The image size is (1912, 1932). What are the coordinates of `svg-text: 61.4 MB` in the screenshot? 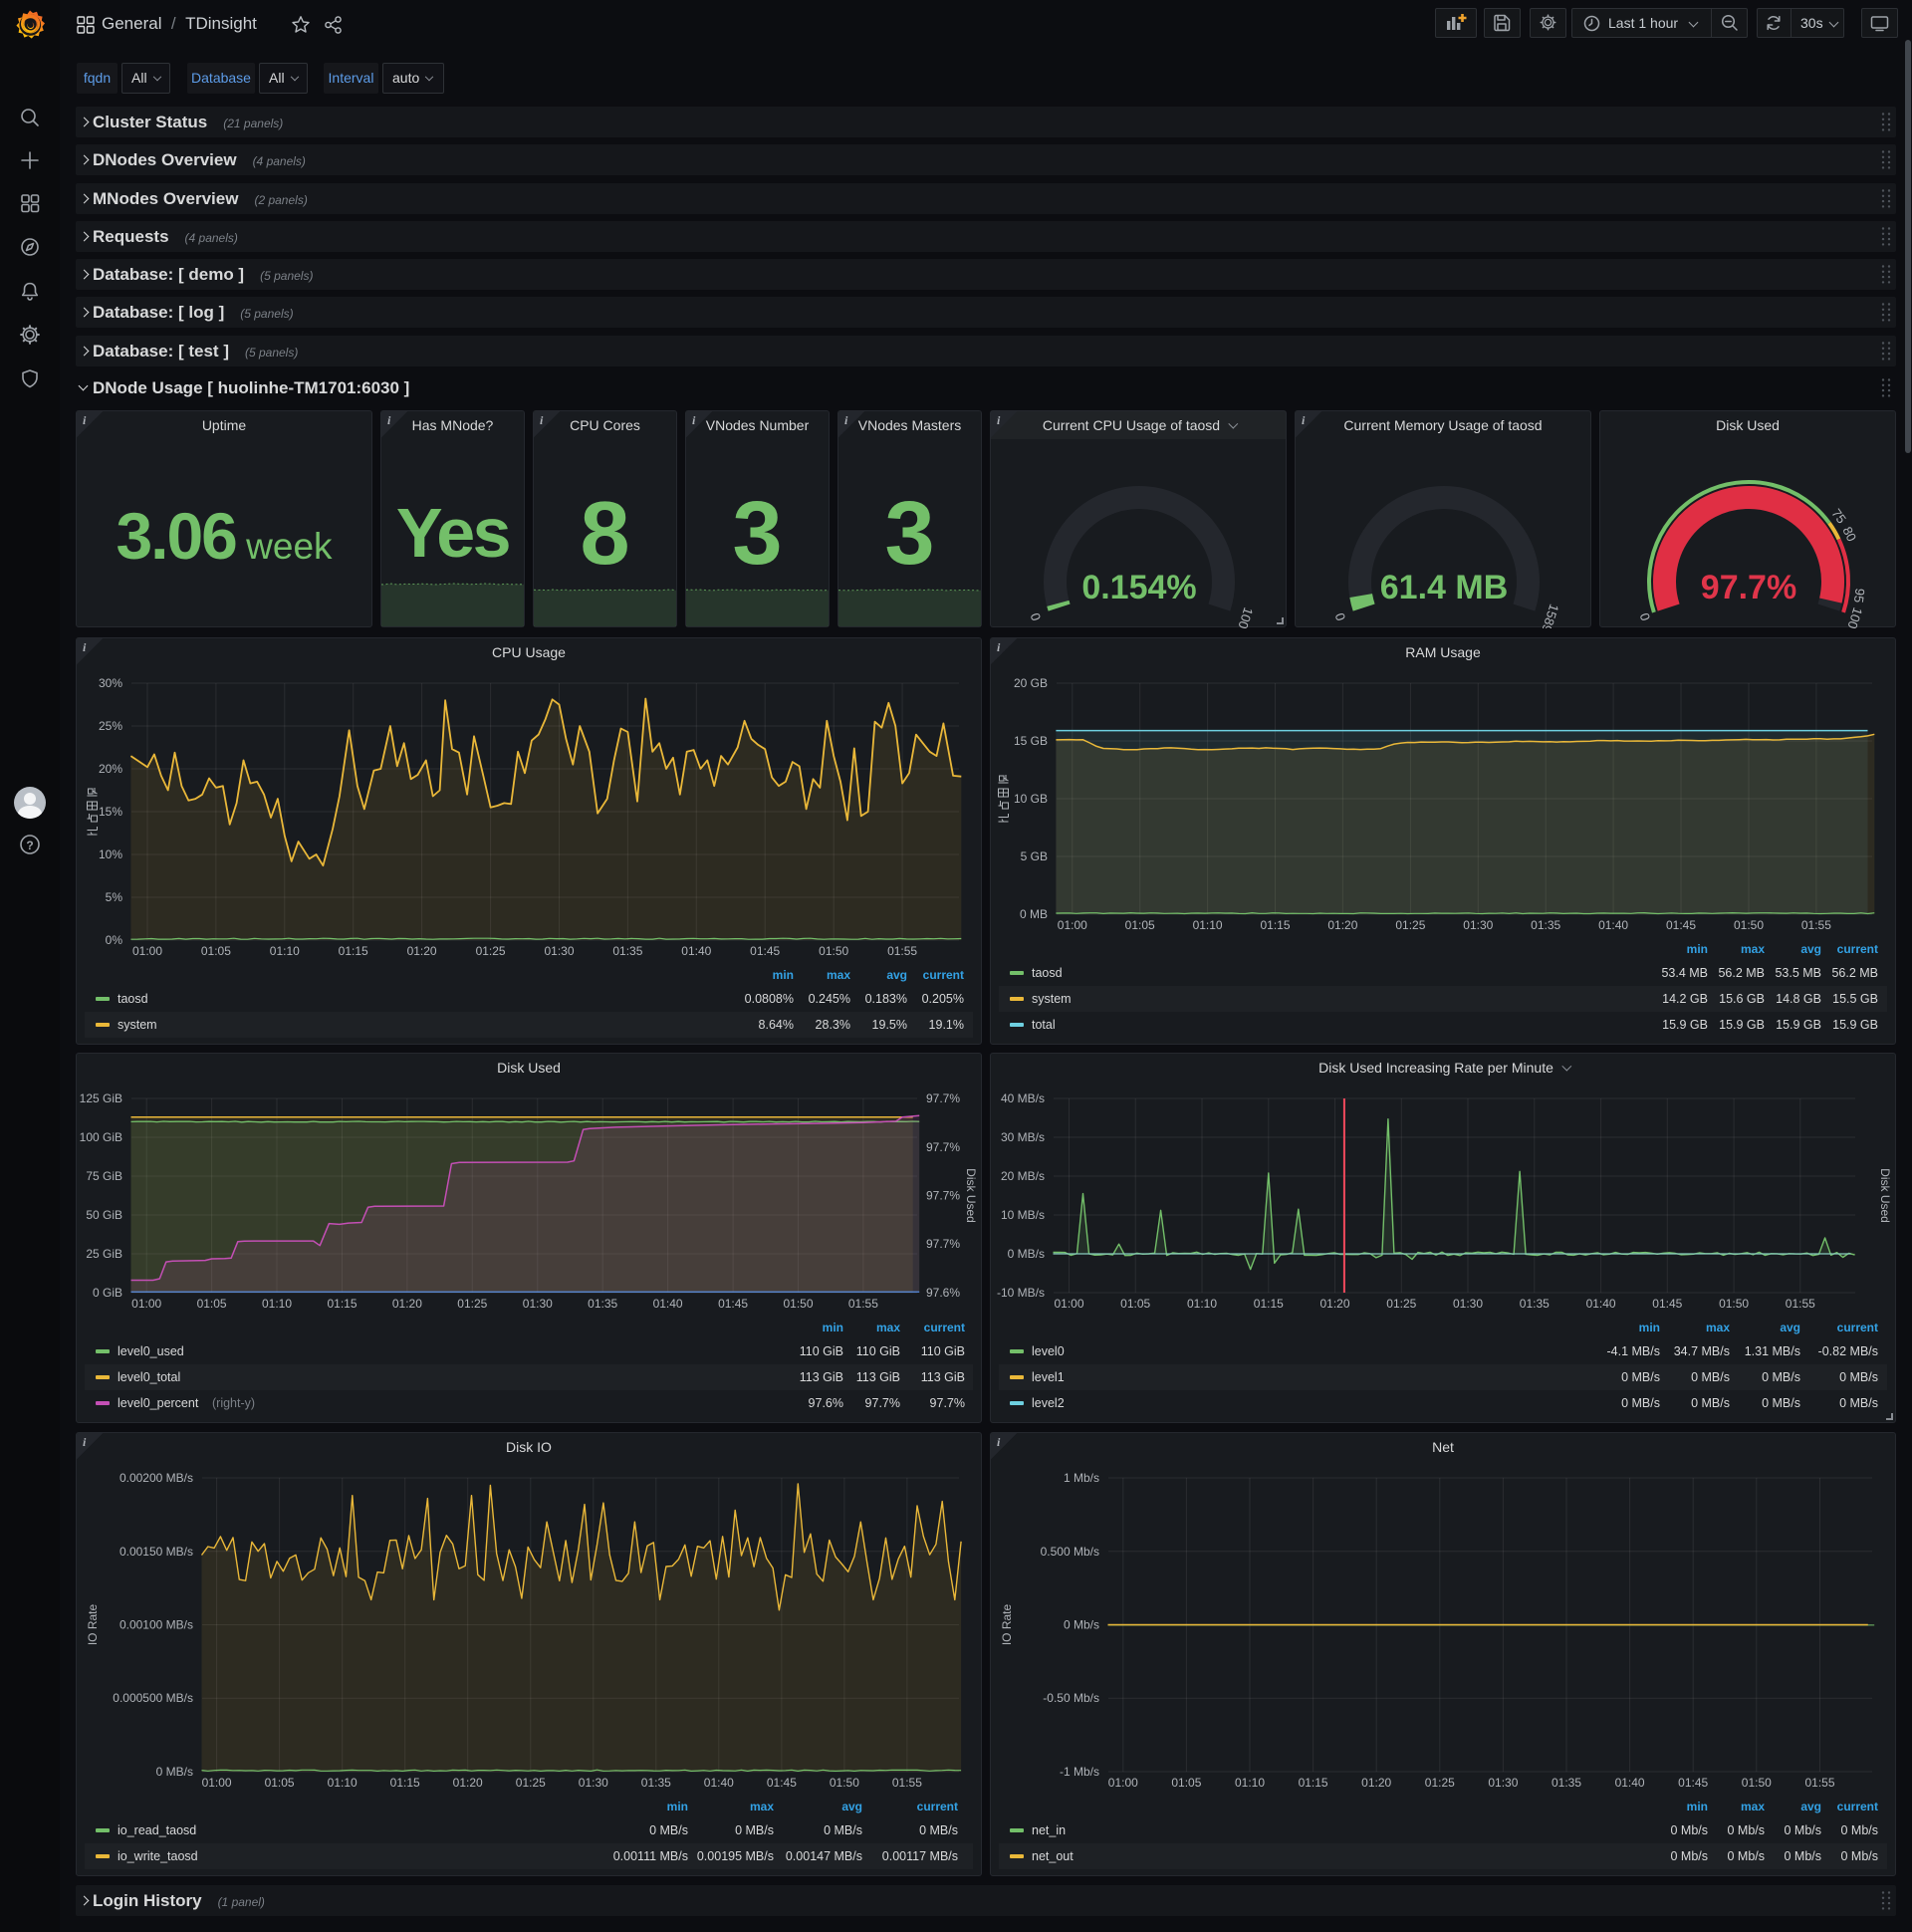 It's located at (1444, 588).